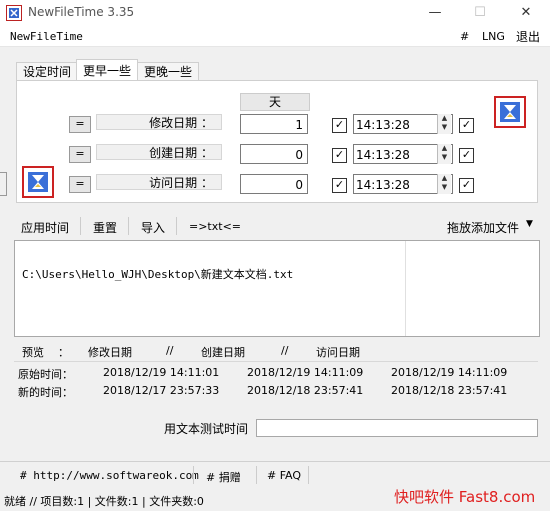 This screenshot has height=511, width=550. Describe the element at coordinates (480, 13) in the screenshot. I see `maximize-button: ☐` at that location.